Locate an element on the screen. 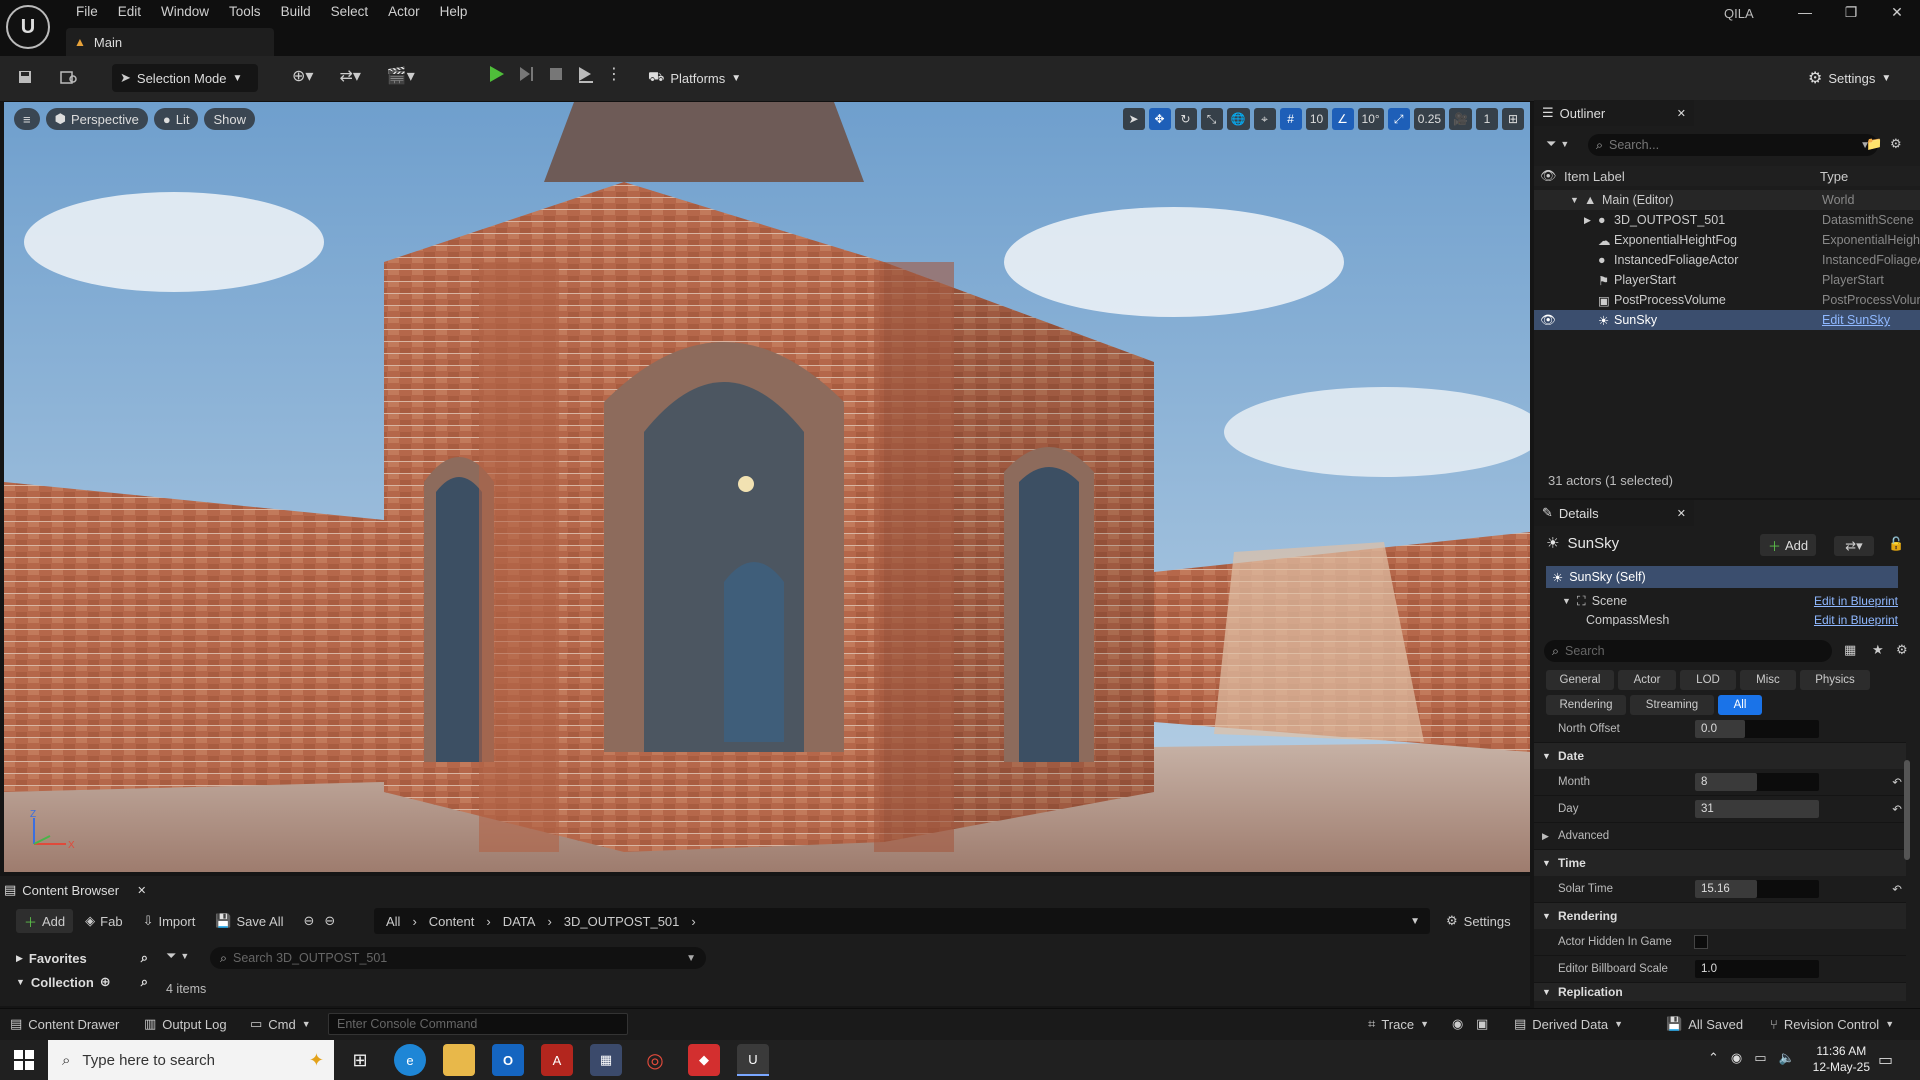 This screenshot has width=1920, height=1080. eject-icon is located at coordinates (586, 74).